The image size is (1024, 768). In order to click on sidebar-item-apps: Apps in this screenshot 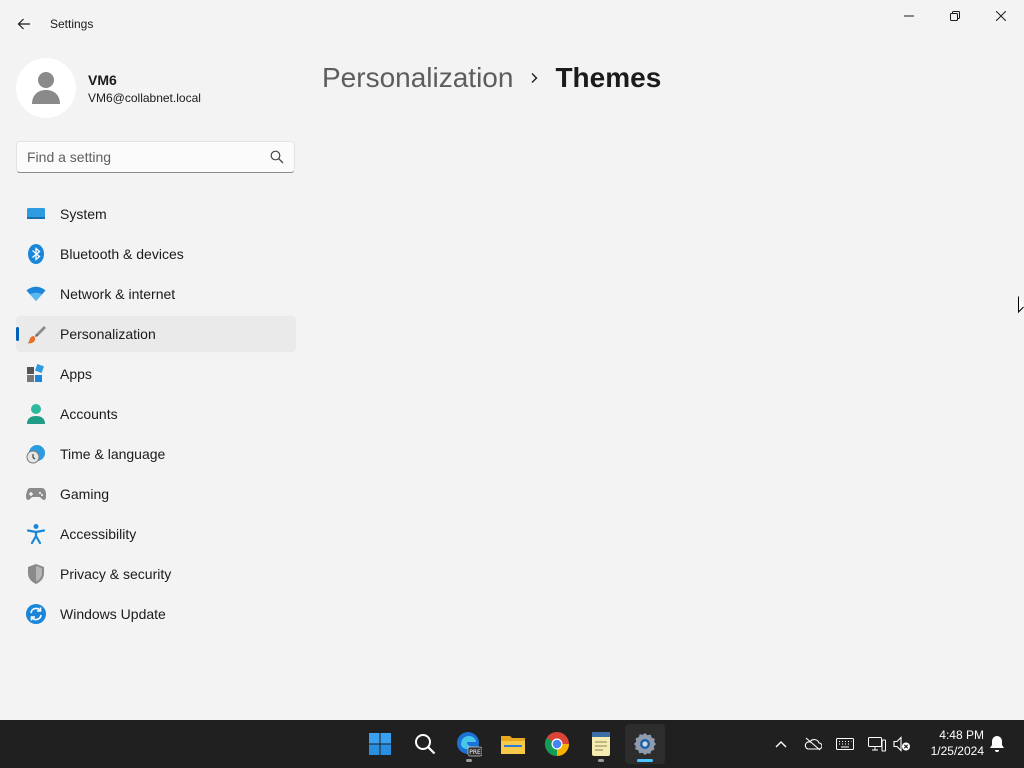, I will do `click(156, 374)`.